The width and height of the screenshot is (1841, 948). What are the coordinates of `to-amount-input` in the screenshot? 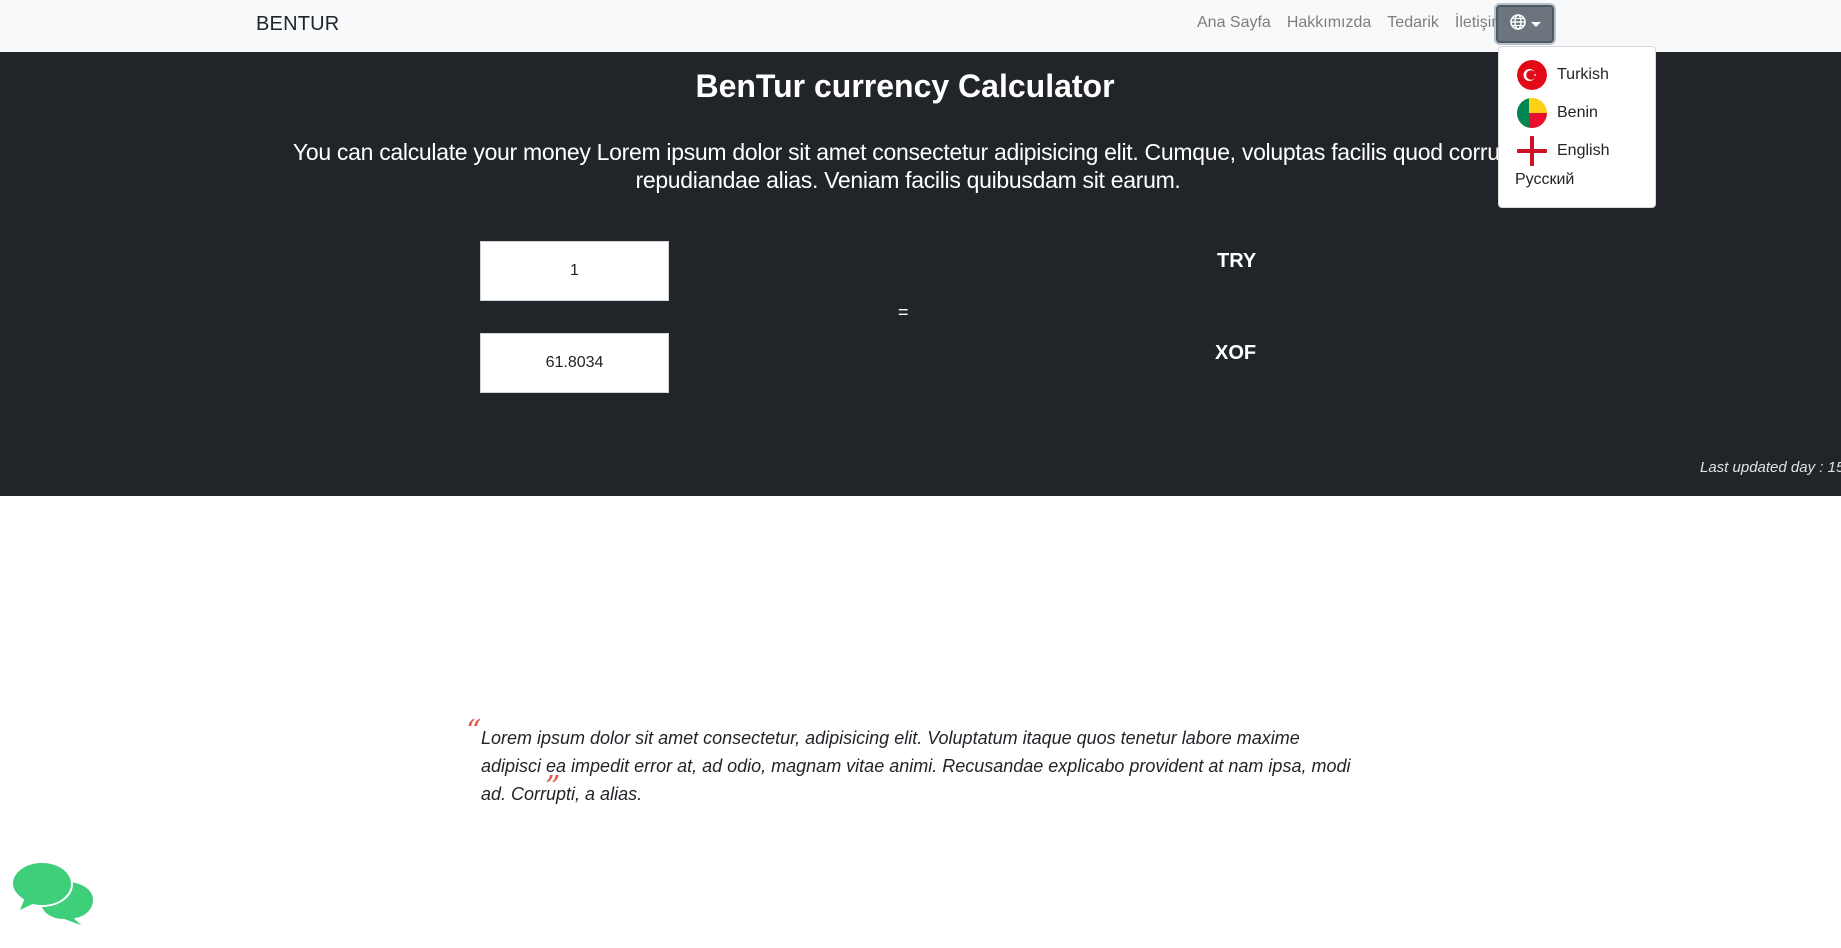 It's located at (574, 363).